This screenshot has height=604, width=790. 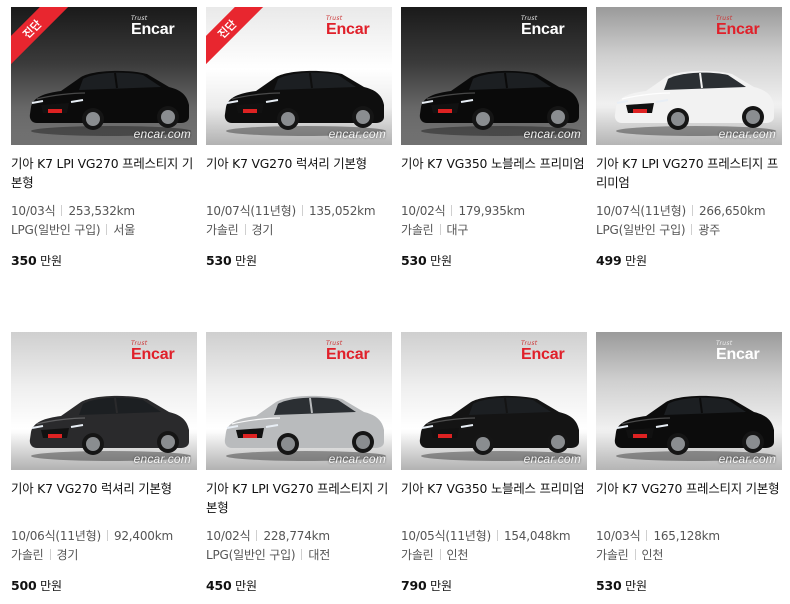 What do you see at coordinates (689, 173) in the screenshot?
I see `car-title: 기아 K7 LPI VG270 프레스티지 프리미엄` at bounding box center [689, 173].